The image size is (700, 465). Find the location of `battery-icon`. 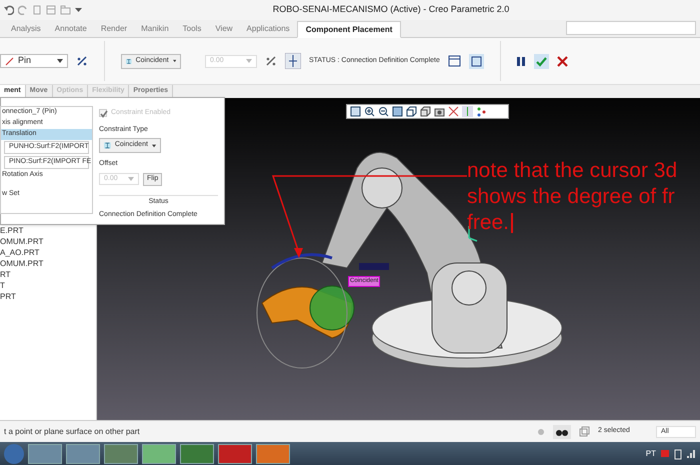

battery-icon is located at coordinates (678, 454).